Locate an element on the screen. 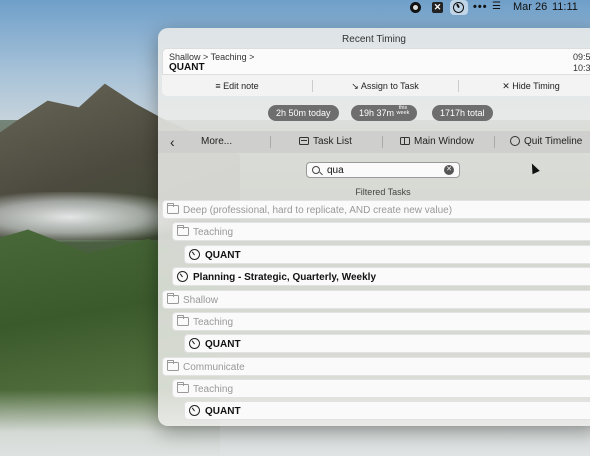 The width and height of the screenshot is (590, 456). recent-timing-start: 09:5 is located at coordinates (581, 57).